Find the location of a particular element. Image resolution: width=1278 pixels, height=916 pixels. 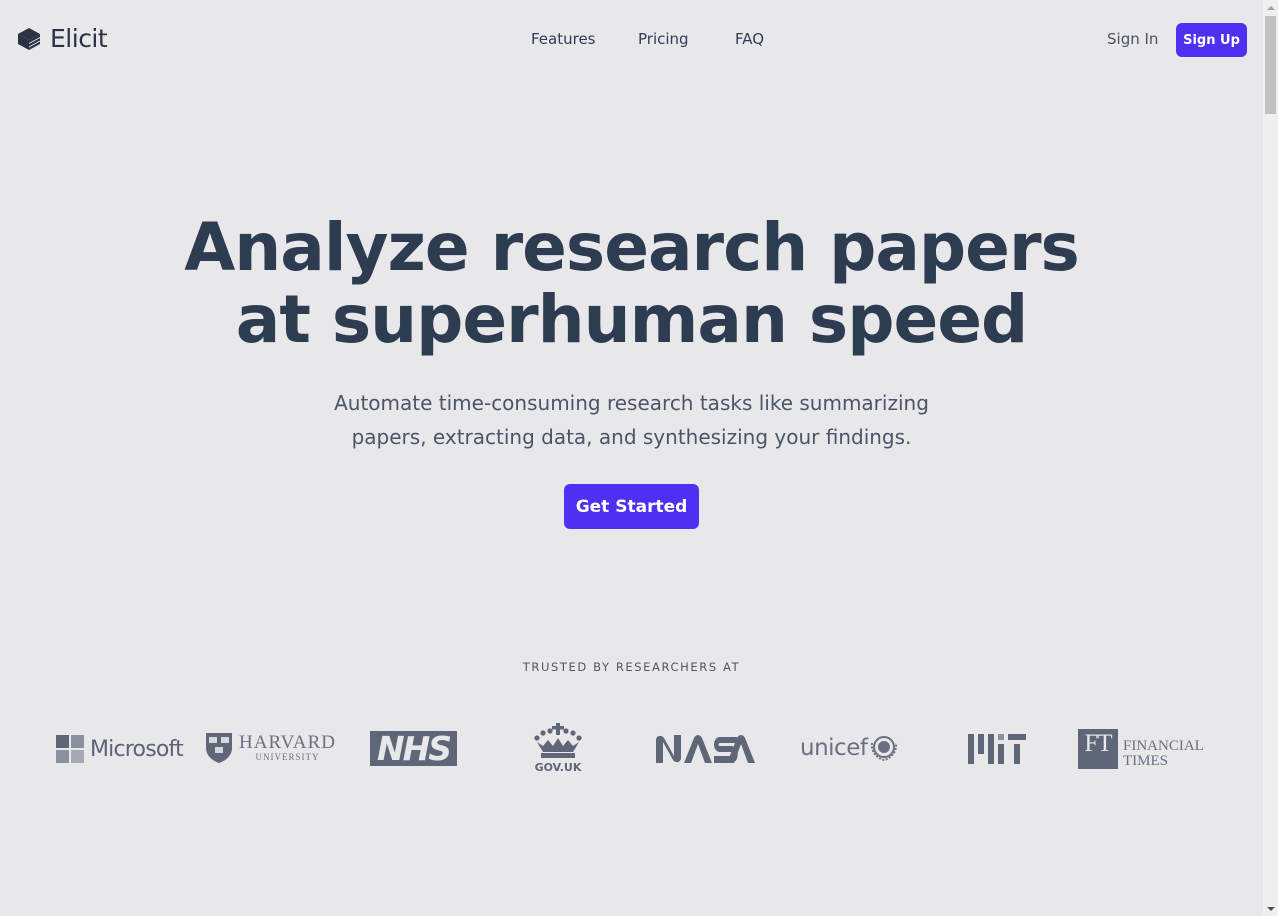

nav-pricing: Pricing is located at coordinates (663, 39).